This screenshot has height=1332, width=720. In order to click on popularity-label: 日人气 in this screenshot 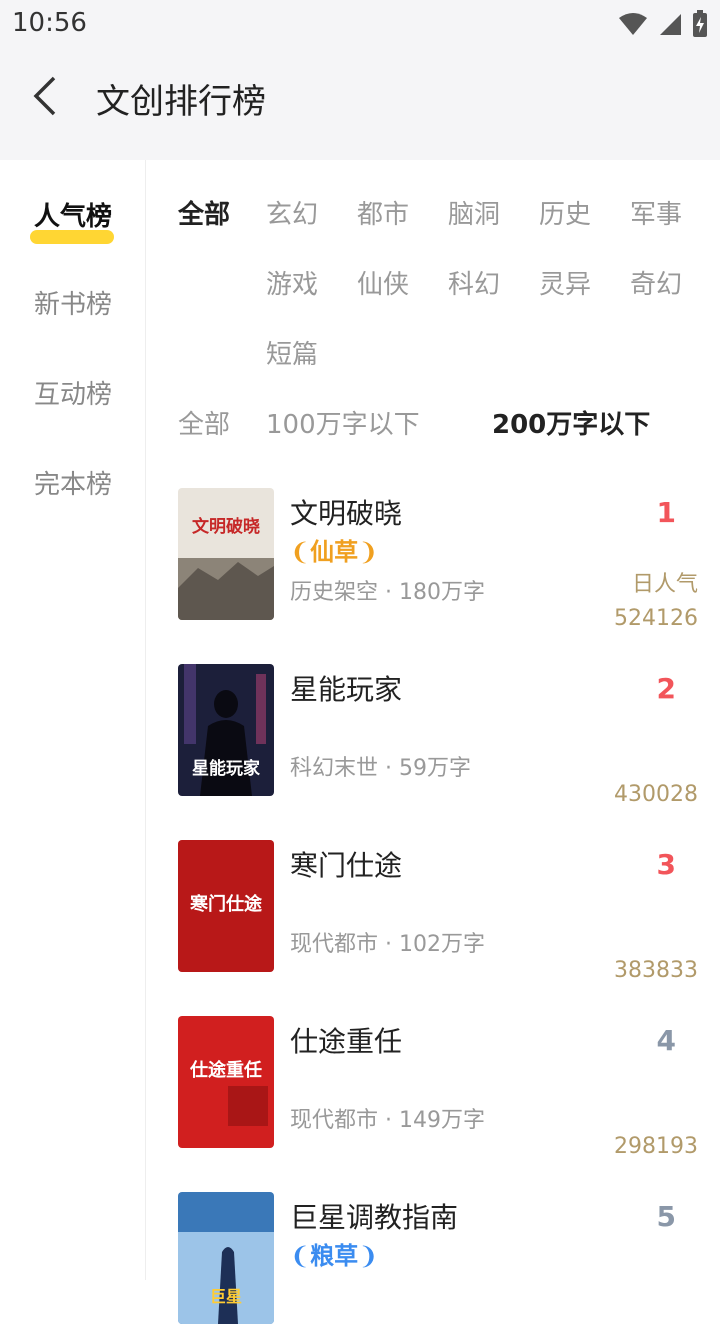, I will do `click(664, 584)`.